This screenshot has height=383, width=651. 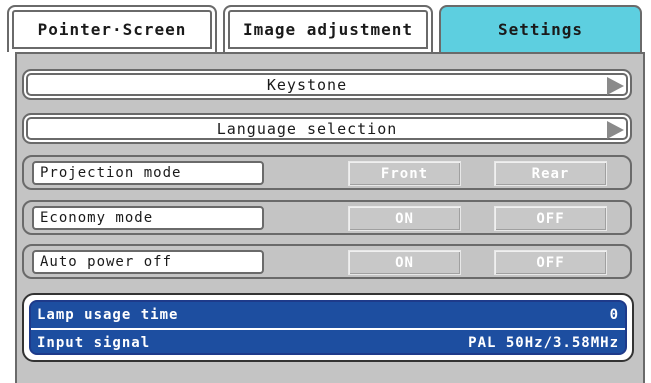 I want to click on tab-label: Pointer·Screen, so click(x=112, y=29).